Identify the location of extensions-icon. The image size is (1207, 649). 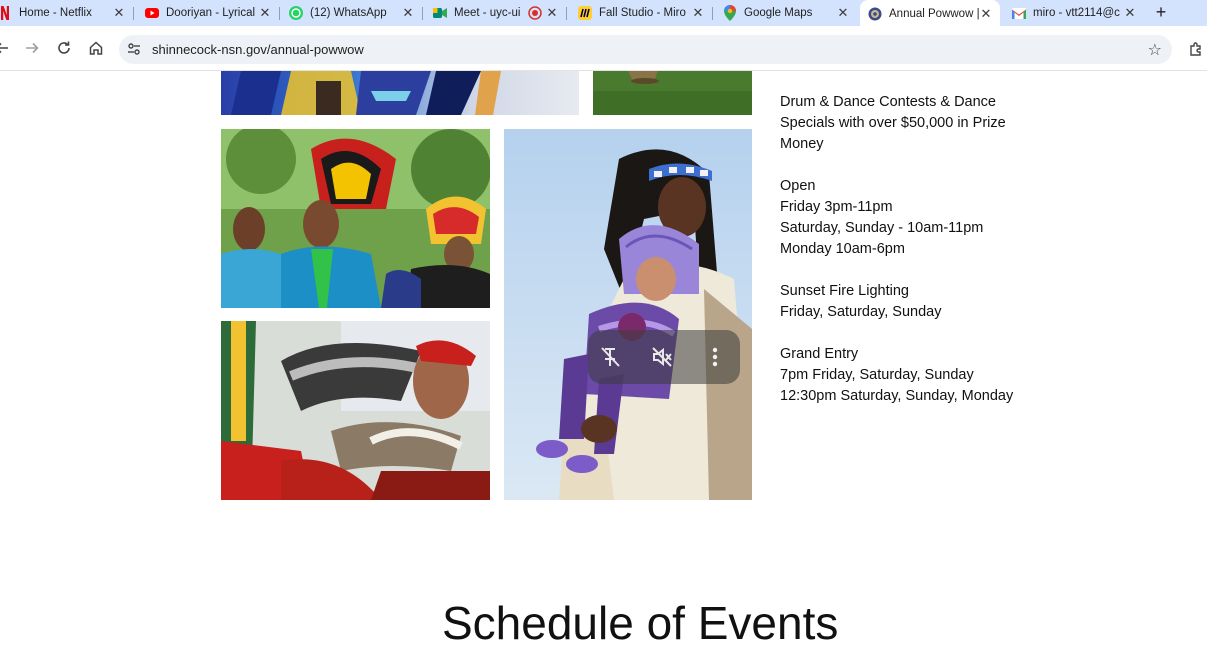
(1196, 50).